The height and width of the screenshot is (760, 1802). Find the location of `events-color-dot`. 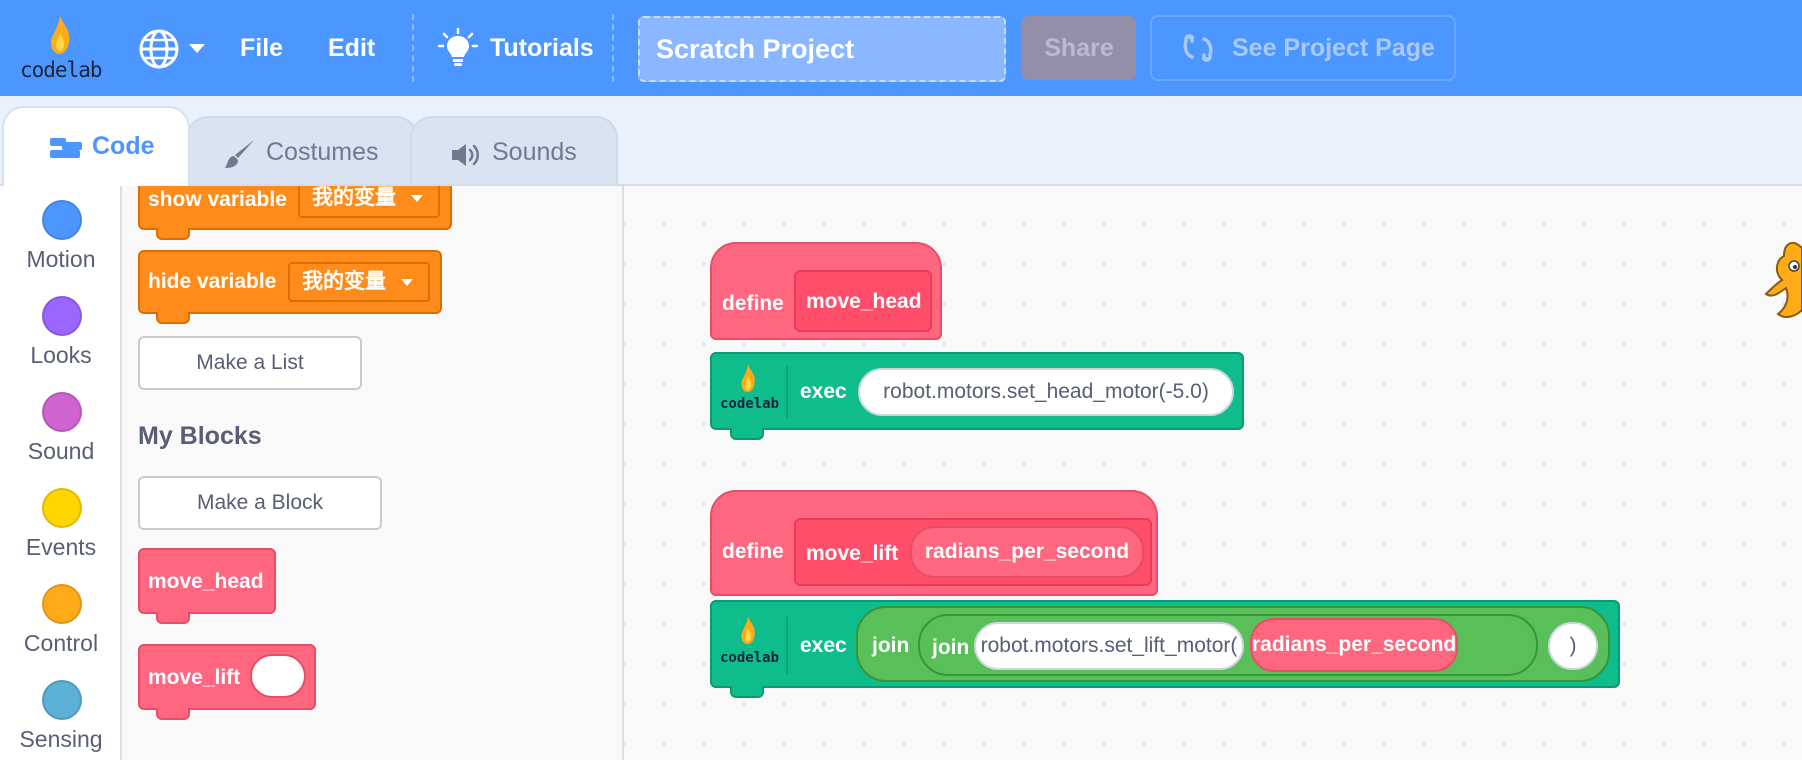

events-color-dot is located at coordinates (62, 508).